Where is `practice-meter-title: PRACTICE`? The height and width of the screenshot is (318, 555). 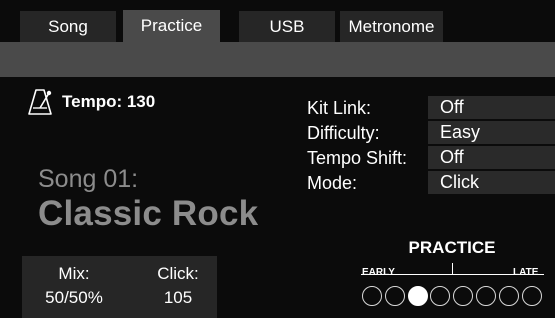
practice-meter-title: PRACTICE is located at coordinates (452, 247).